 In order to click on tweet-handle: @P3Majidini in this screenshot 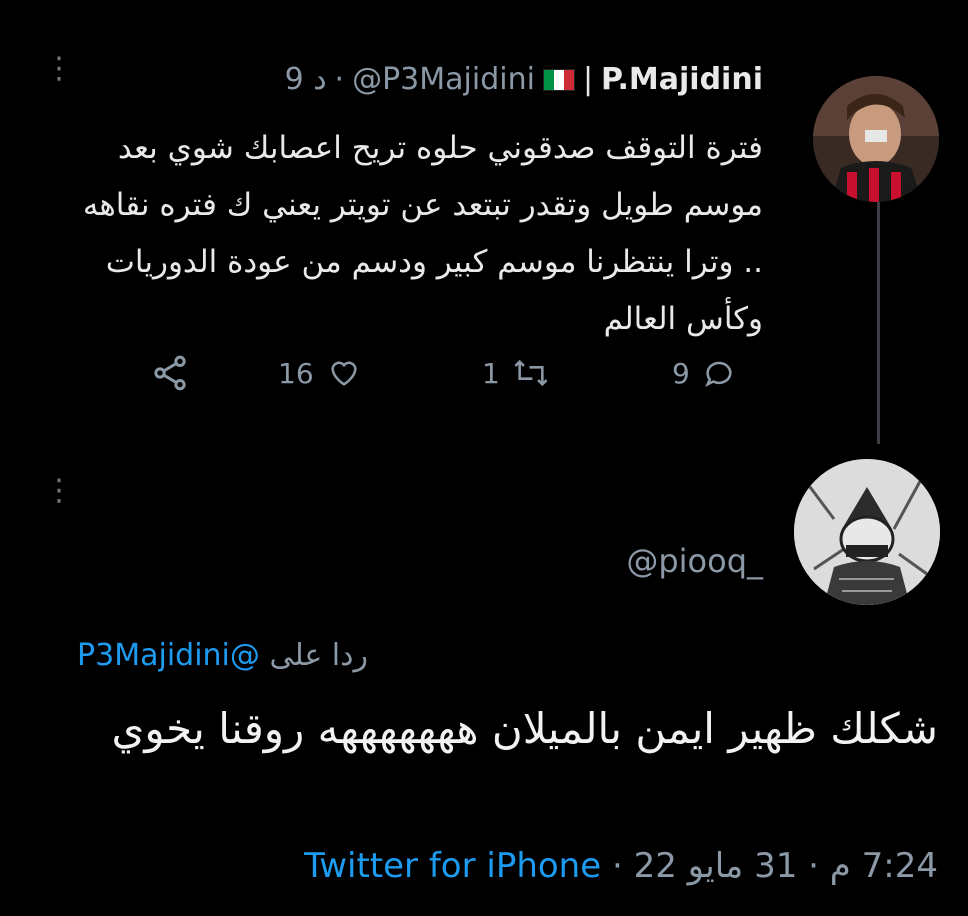, I will do `click(443, 79)`.